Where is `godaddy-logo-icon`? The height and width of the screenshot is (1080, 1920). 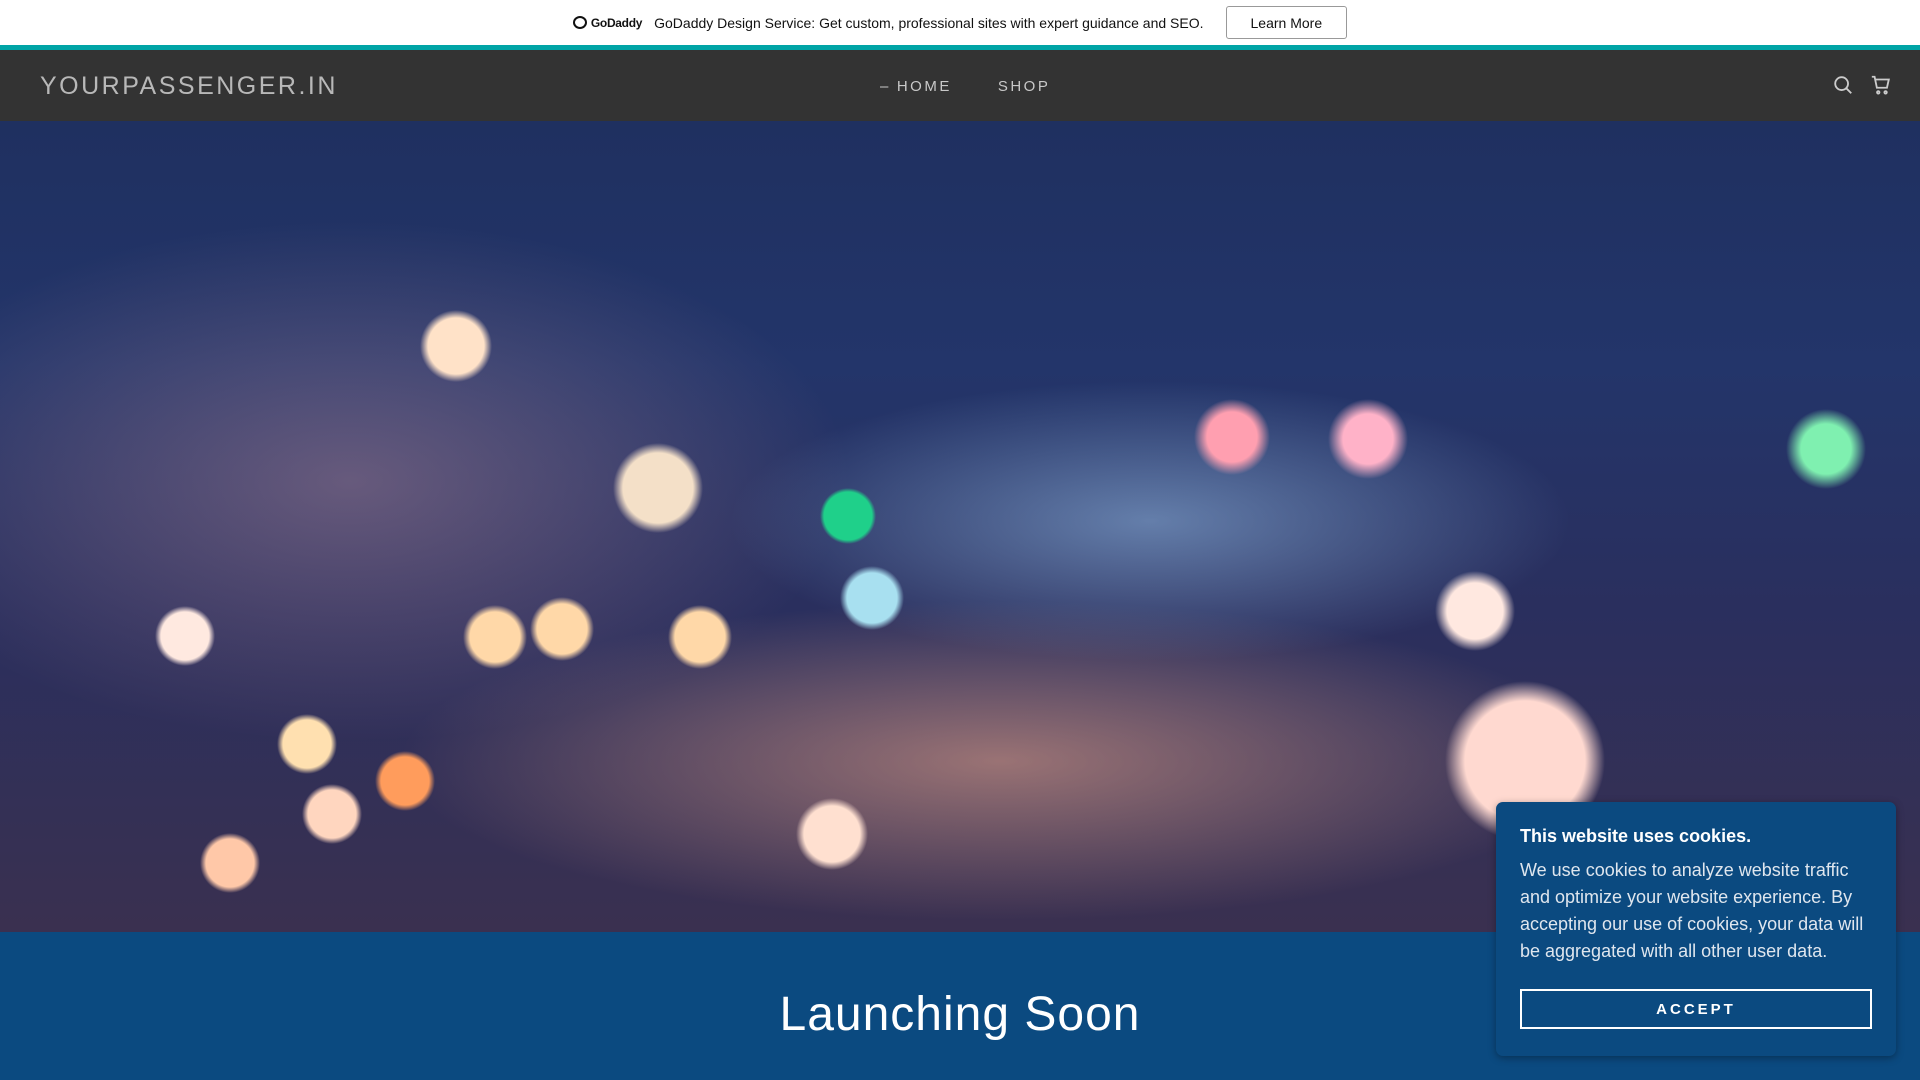 godaddy-logo-icon is located at coordinates (579, 22).